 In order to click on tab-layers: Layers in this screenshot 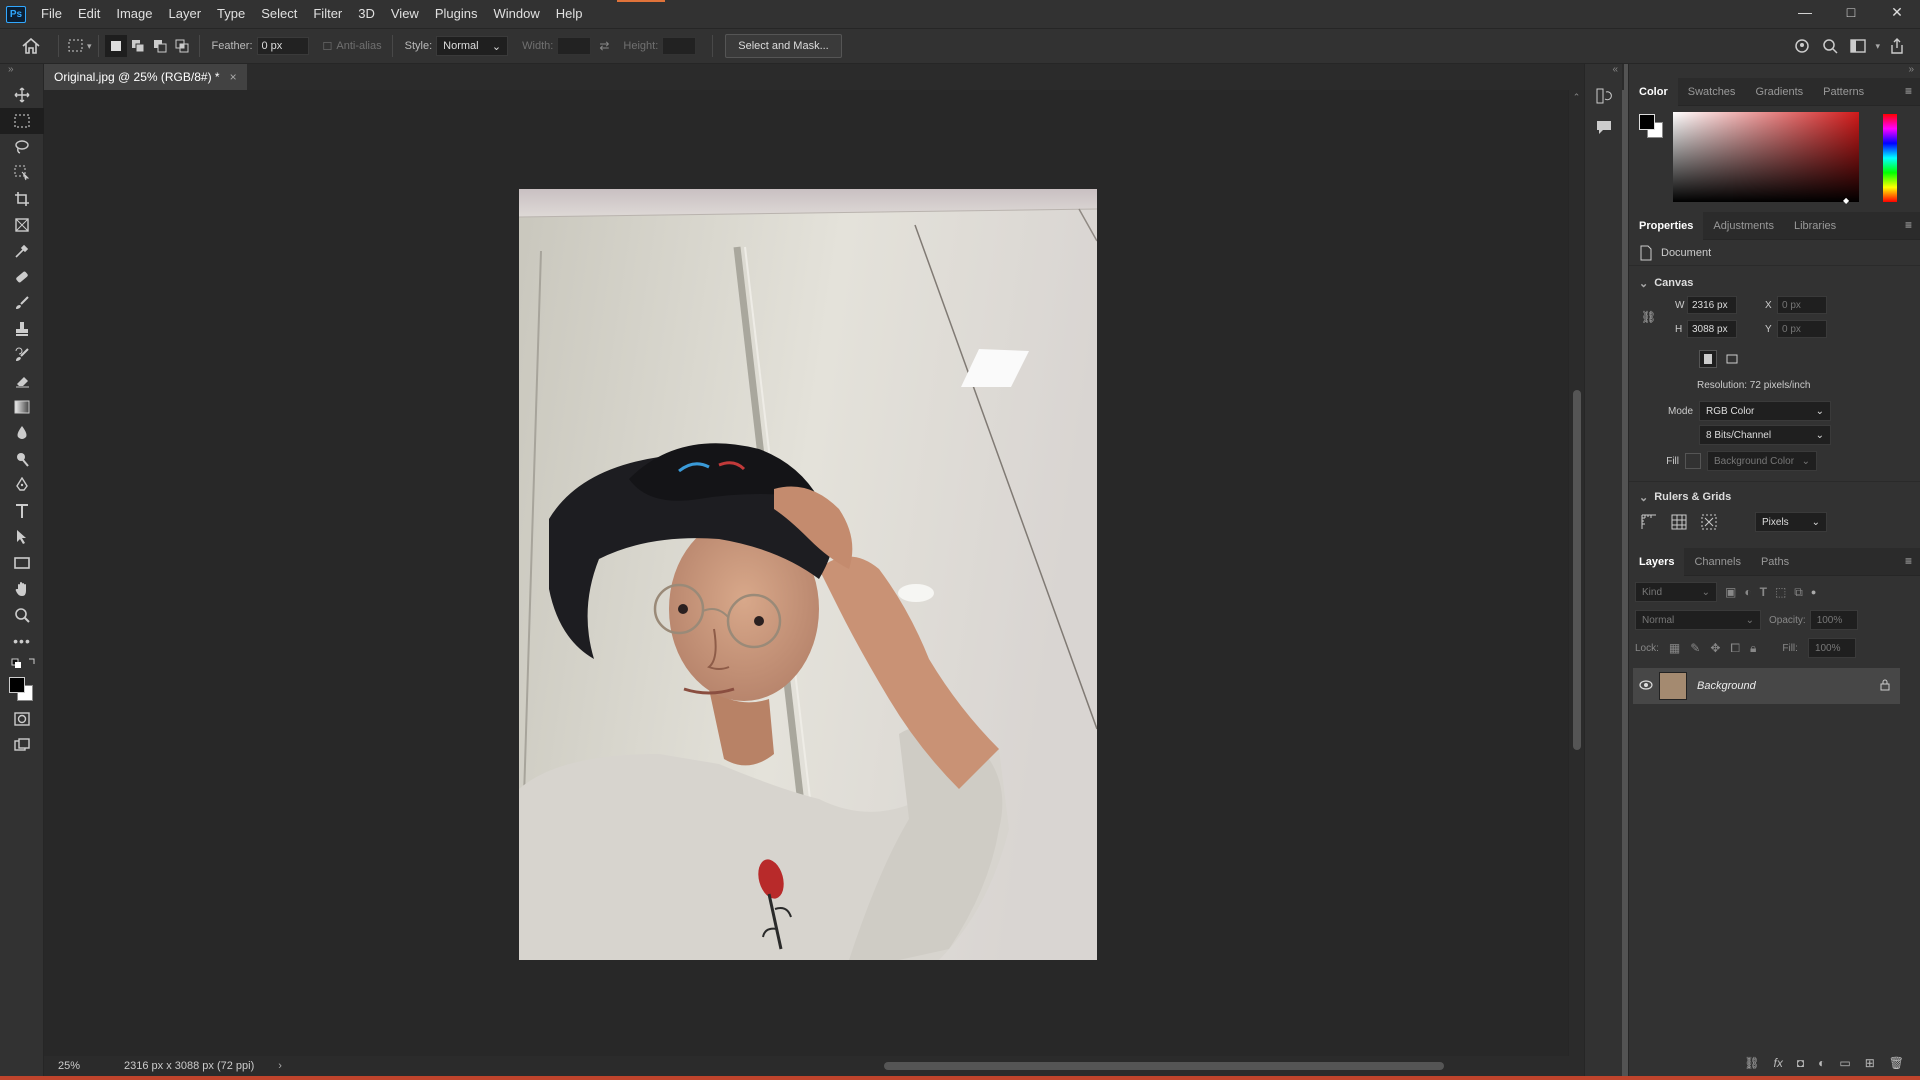, I will do `click(1657, 561)`.